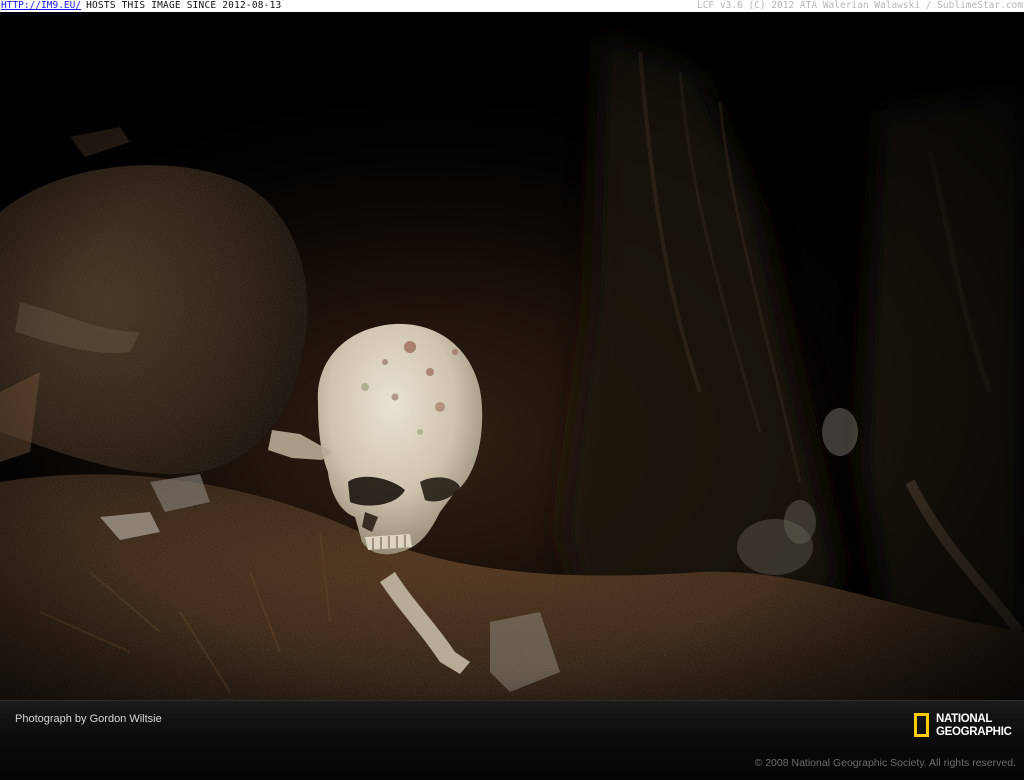  I want to click on national-geographic-logo: NATIONAL GEOGRAPHIC, so click(966, 727).